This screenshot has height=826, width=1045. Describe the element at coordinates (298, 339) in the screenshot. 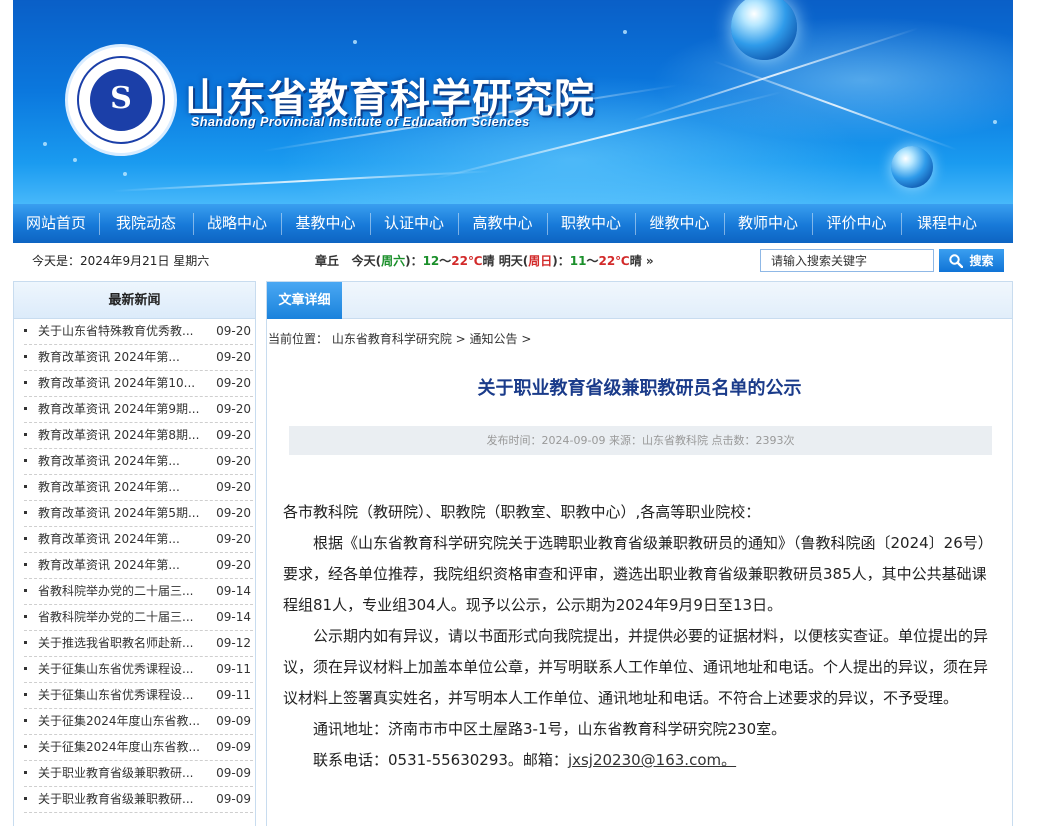

I see `breadcrumb-prefix: 当前位置：` at that location.